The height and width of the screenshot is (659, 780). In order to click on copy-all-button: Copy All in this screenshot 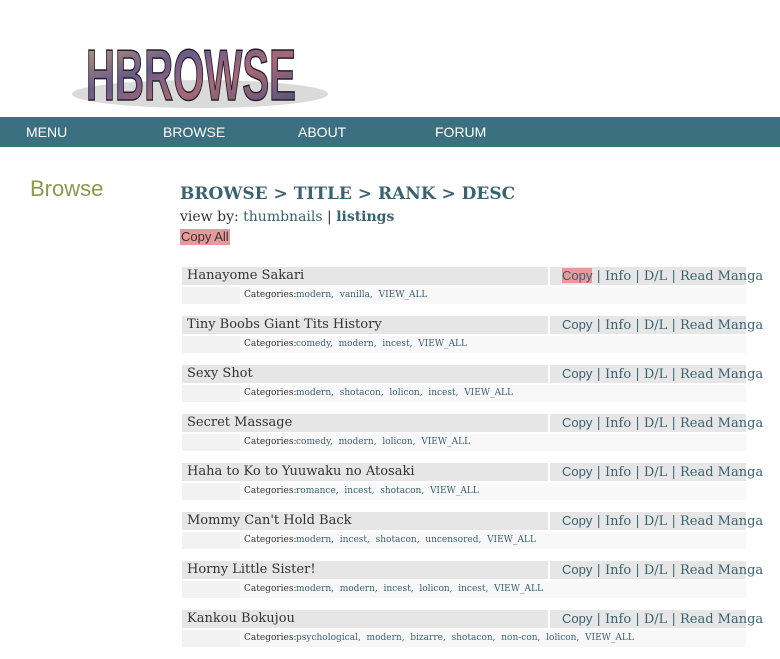, I will do `click(205, 237)`.